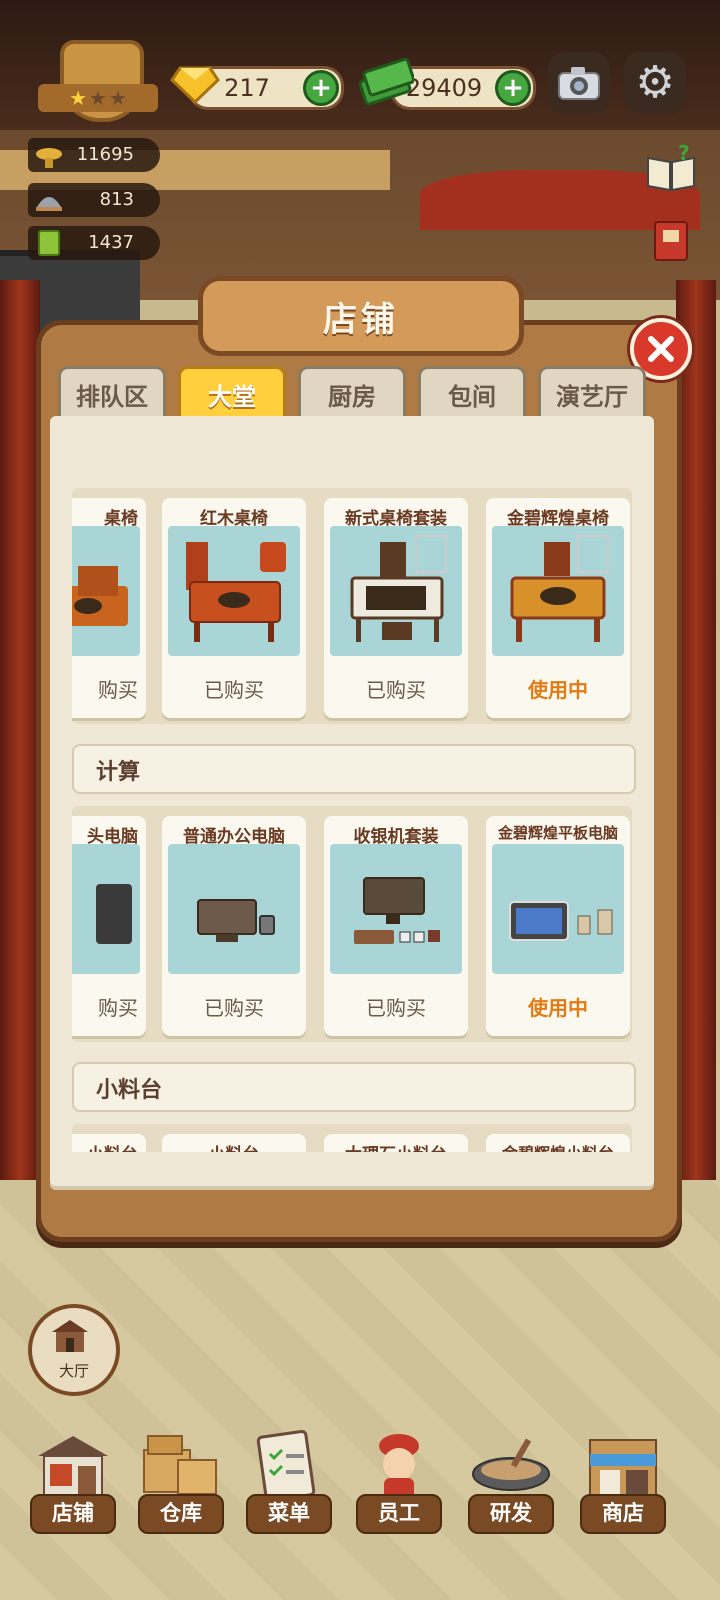 The image size is (720, 1600). I want to click on close-icon, so click(661, 349).